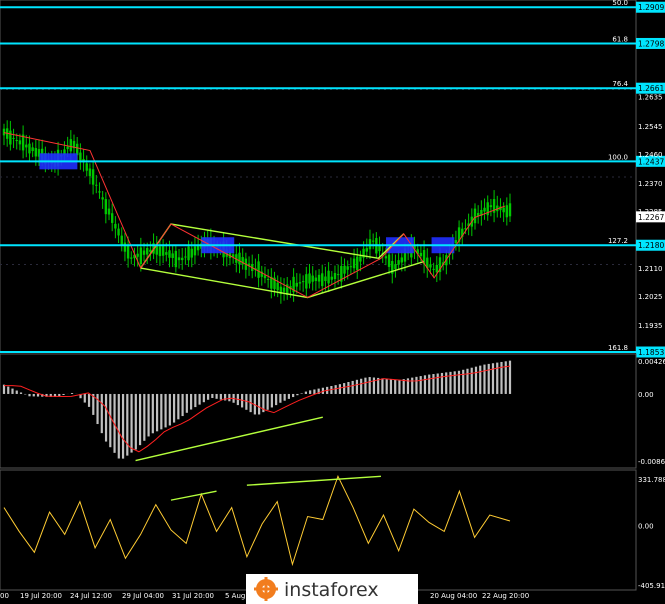 The width and height of the screenshot is (665, 604). Describe the element at coordinates (618, 348) in the screenshot. I see `fib-level-label: 161.8` at that location.